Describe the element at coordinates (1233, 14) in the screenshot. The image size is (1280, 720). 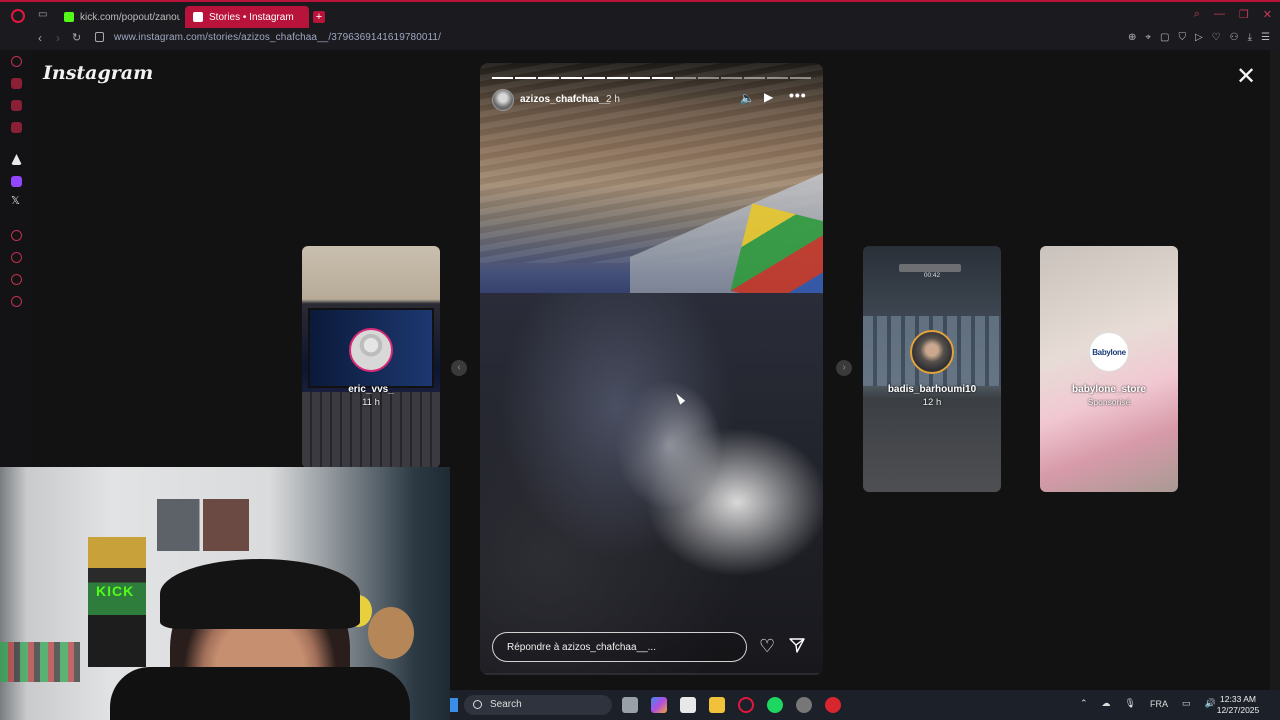
I see `window-controls: ⌕ — ❐ ✕` at that location.